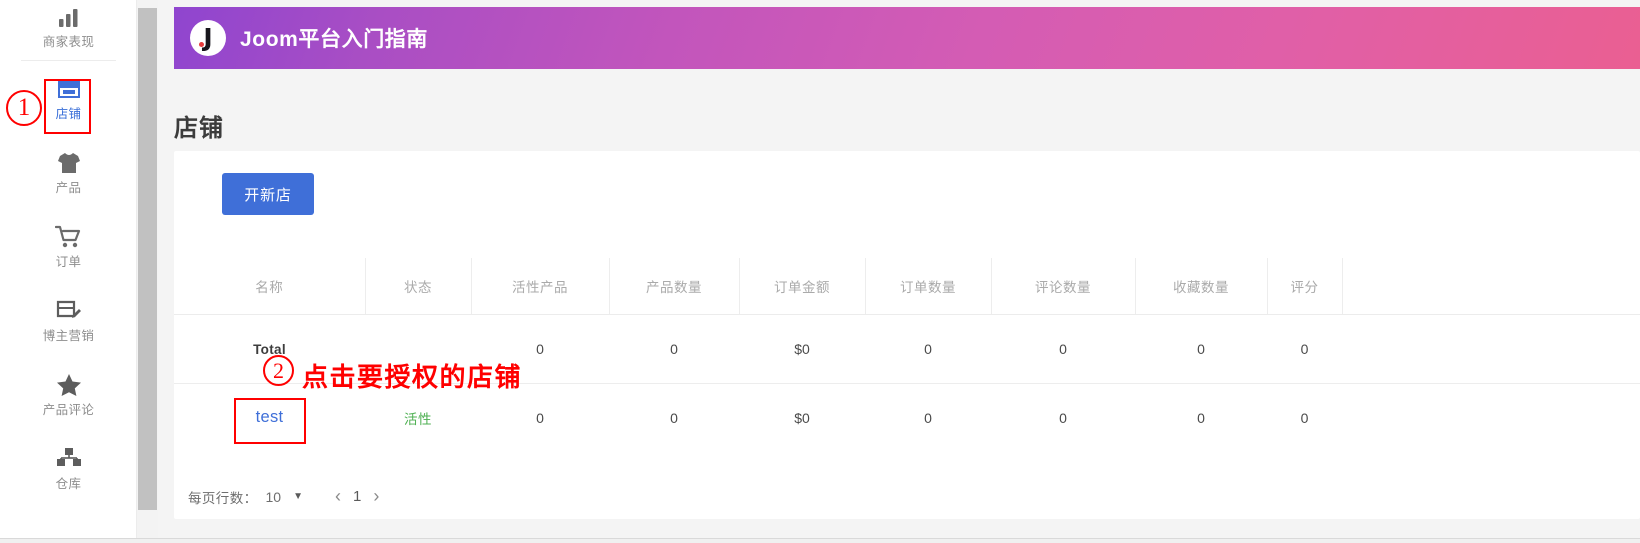  I want to click on sidebar-item-product-reviews: 产品评论, so click(68, 394).